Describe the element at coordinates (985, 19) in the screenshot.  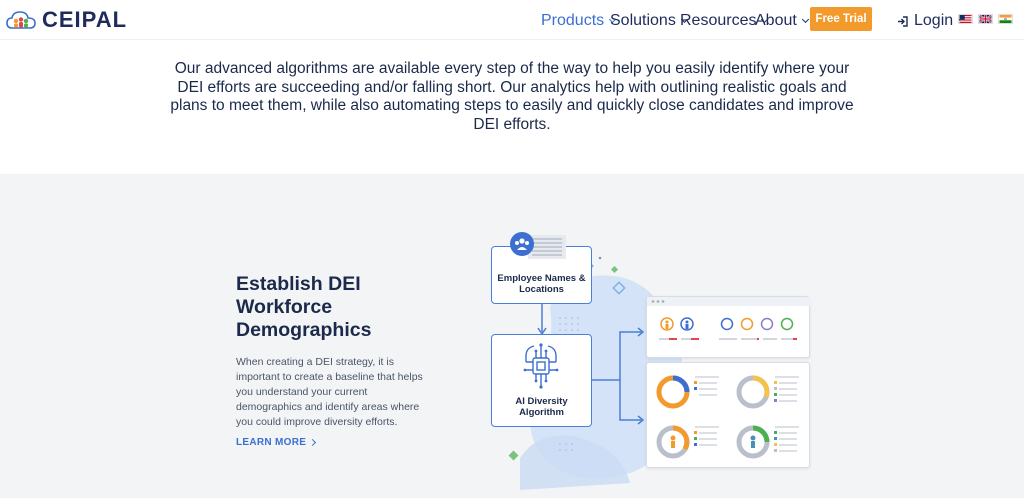
I see `uk-flag-icon` at that location.